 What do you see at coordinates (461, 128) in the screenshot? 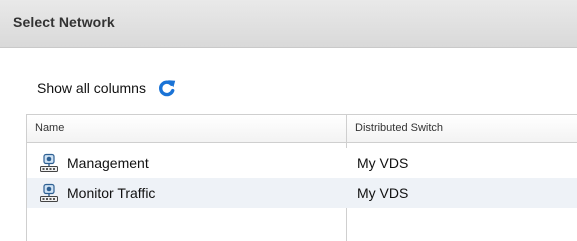
I see `column-header-distributed-switch: Distributed Switch` at bounding box center [461, 128].